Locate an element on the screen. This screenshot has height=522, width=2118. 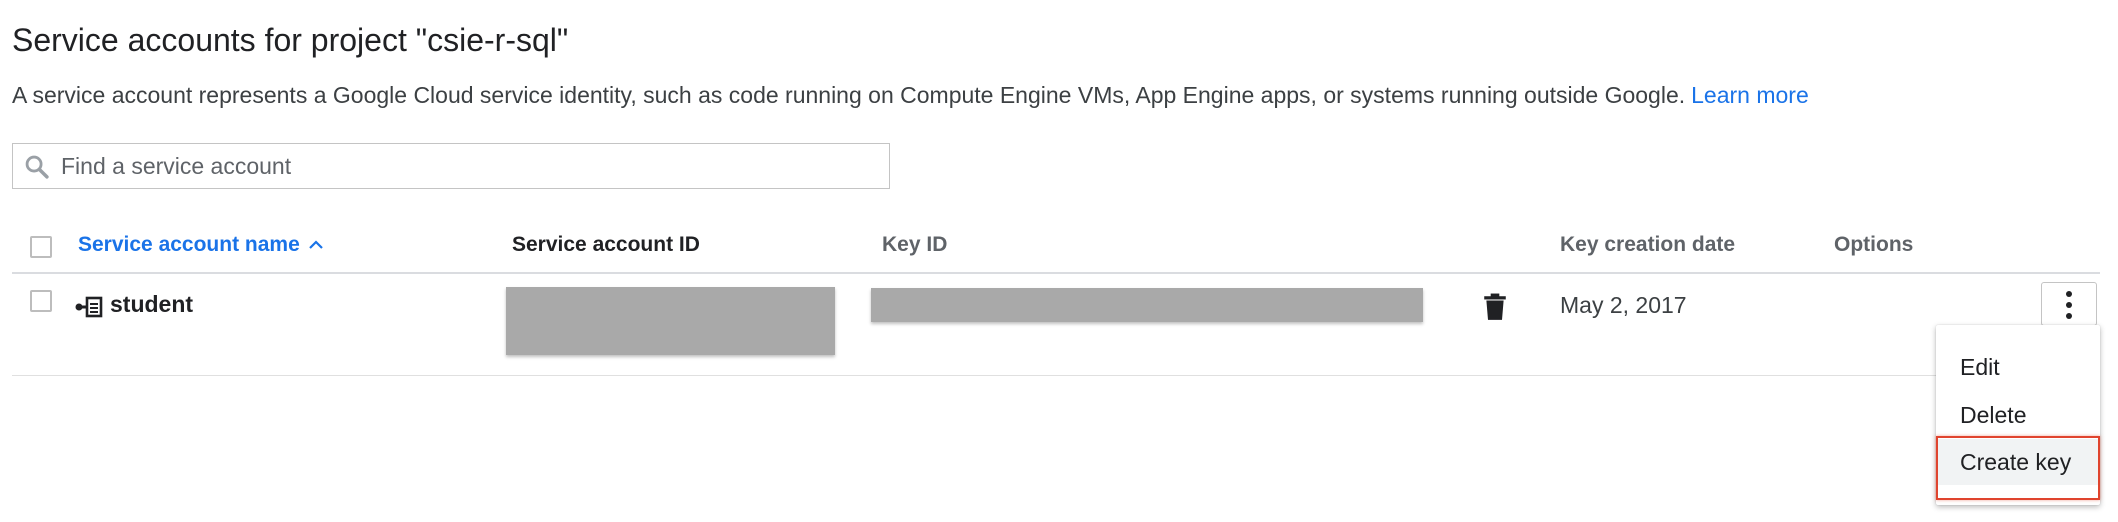
options-menu: Edit Delete Create key is located at coordinates (2018, 415).